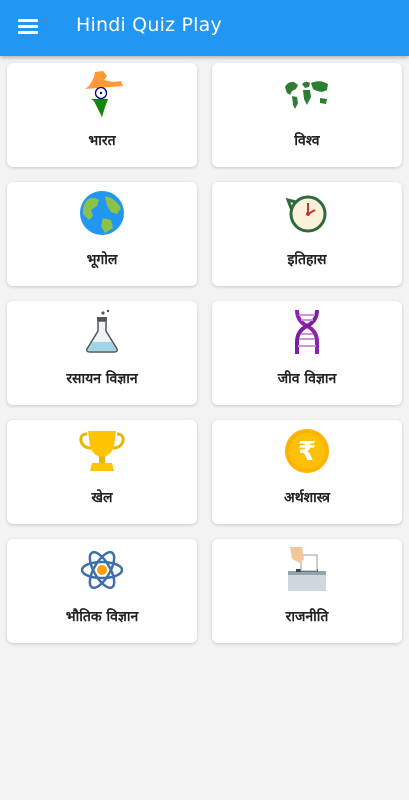 The width and height of the screenshot is (409, 800). I want to click on category-label: खेल, so click(102, 498).